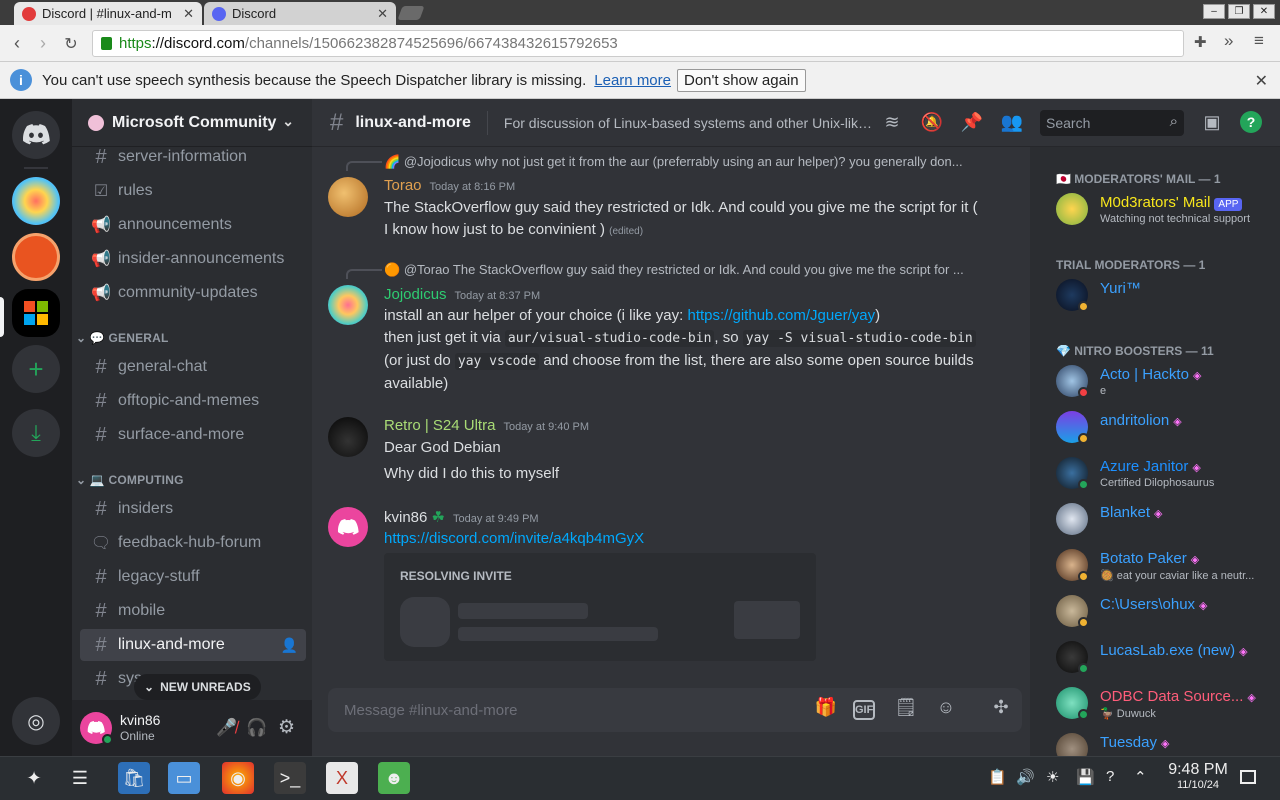  Describe the element at coordinates (290, 778) in the screenshot. I see `terminal-icon: >_` at that location.